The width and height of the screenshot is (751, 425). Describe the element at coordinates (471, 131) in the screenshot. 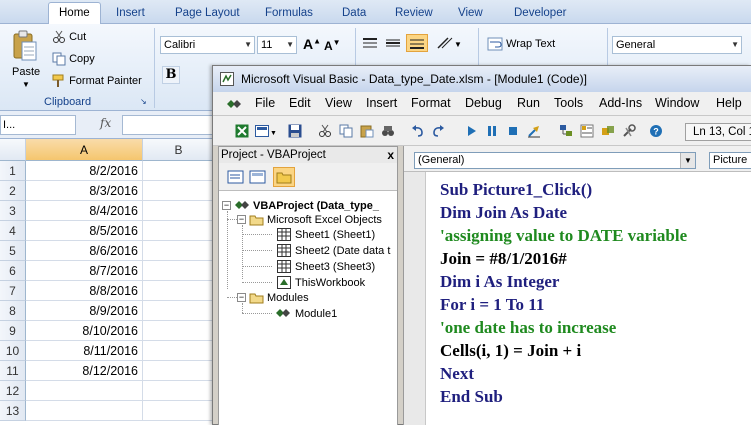

I see `run-icon` at that location.